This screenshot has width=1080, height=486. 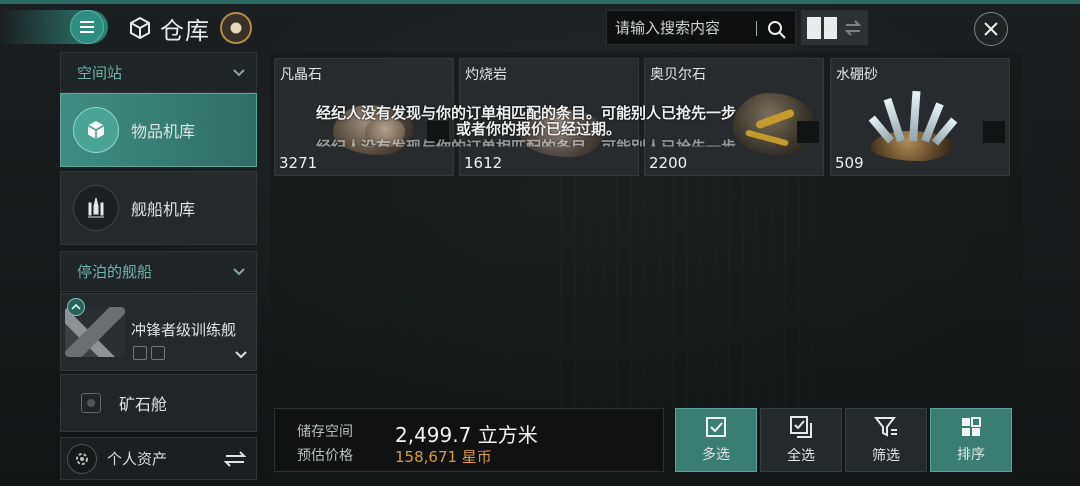 What do you see at coordinates (540, 2) in the screenshot?
I see `top-accent-bar` at bounding box center [540, 2].